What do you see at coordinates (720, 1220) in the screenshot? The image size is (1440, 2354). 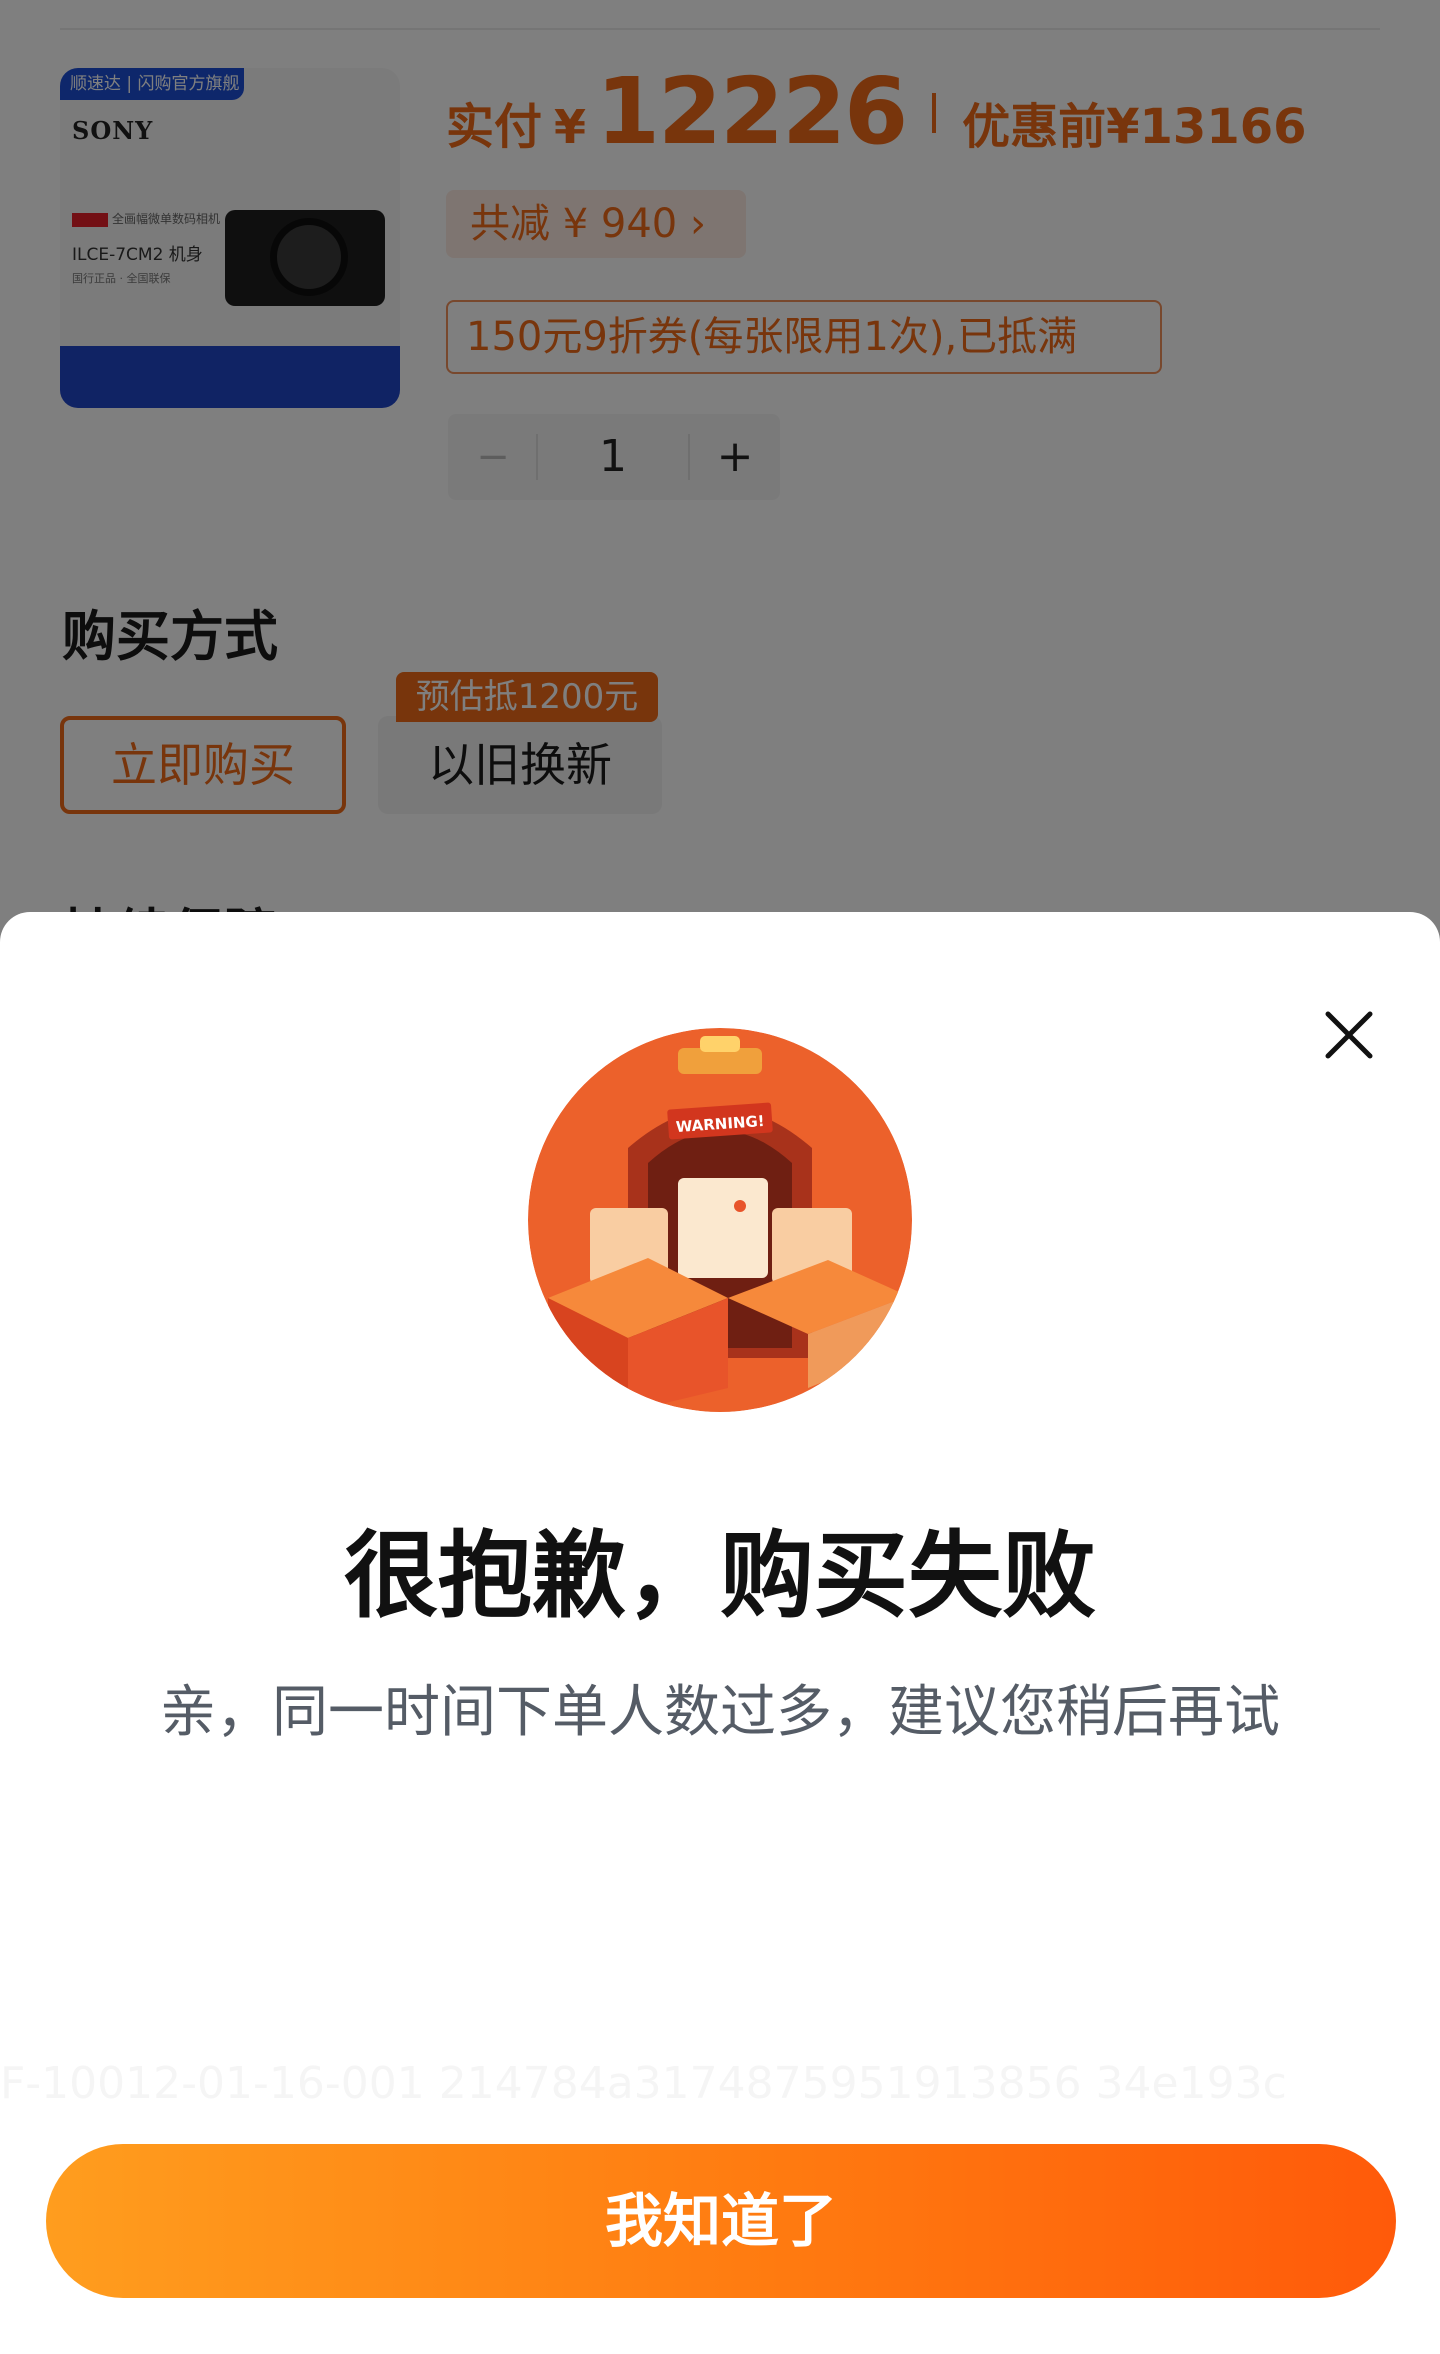 I see `warning-truck-illustration: WARNING!` at bounding box center [720, 1220].